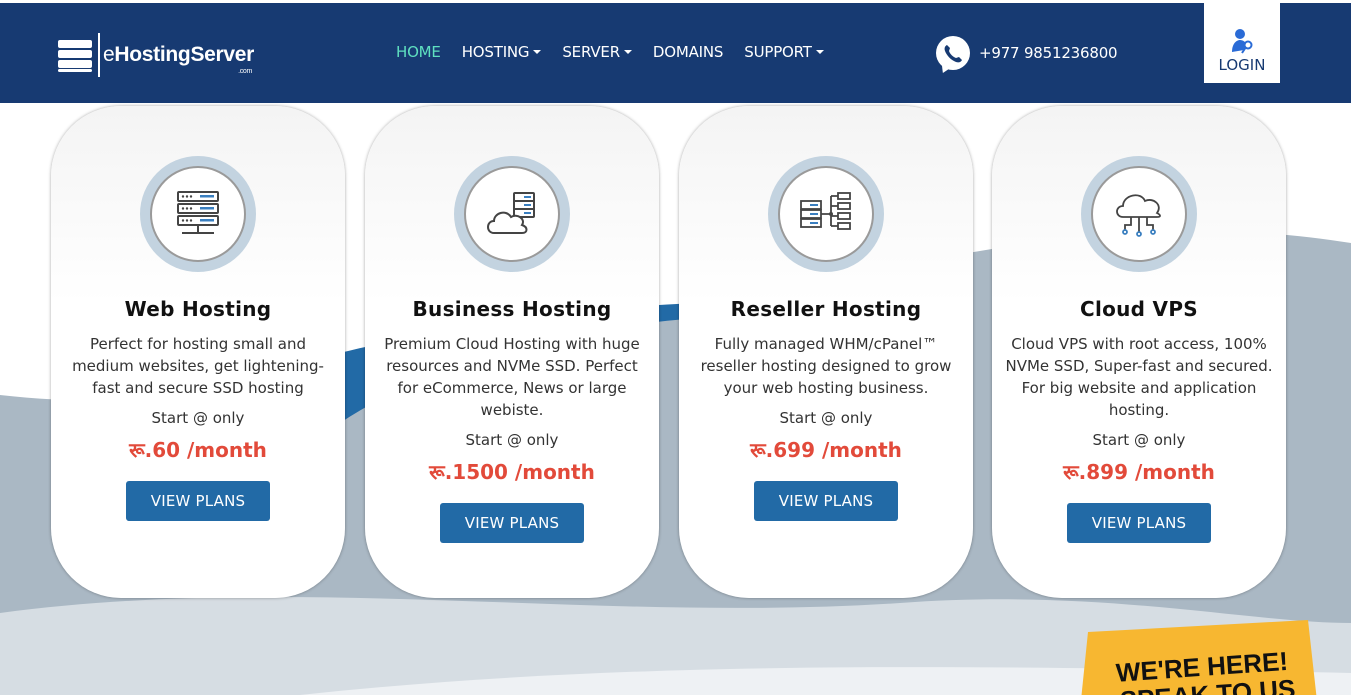 The width and height of the screenshot is (1351, 695). Describe the element at coordinates (1138, 215) in the screenshot. I see `cloud-network-icon` at that location.